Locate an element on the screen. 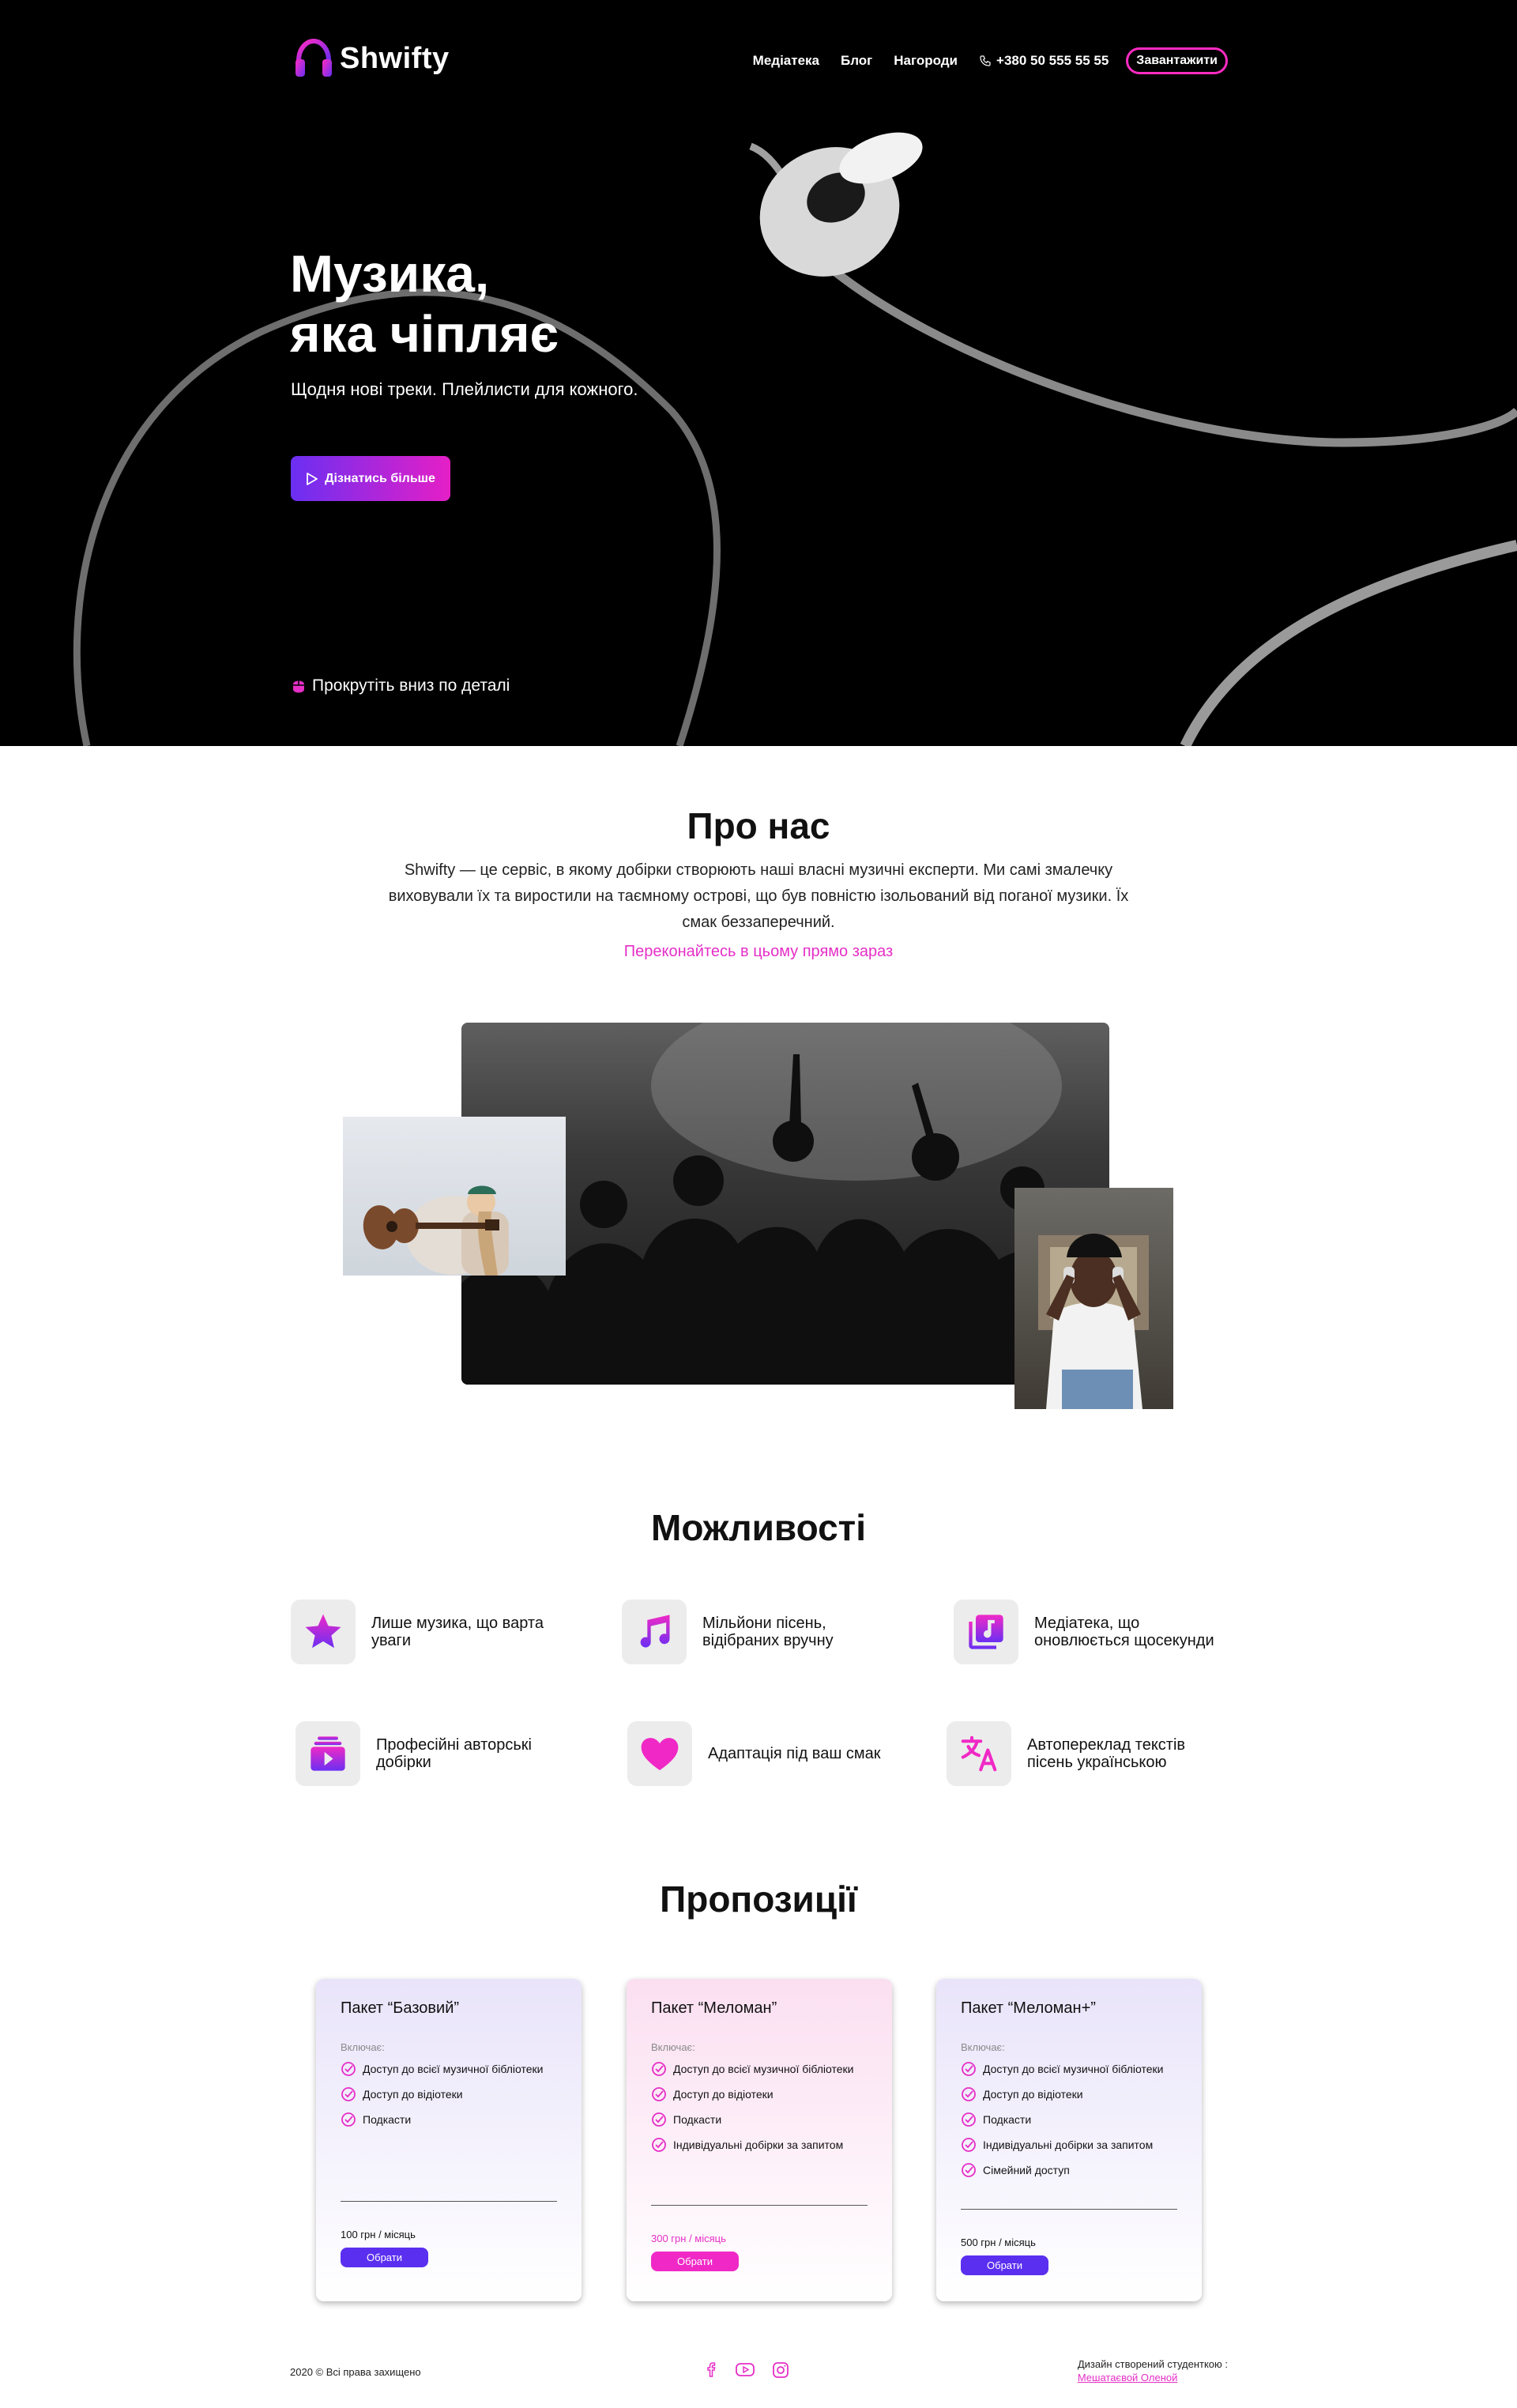 This screenshot has width=1517, height=2408. youtube-link is located at coordinates (745, 2371).